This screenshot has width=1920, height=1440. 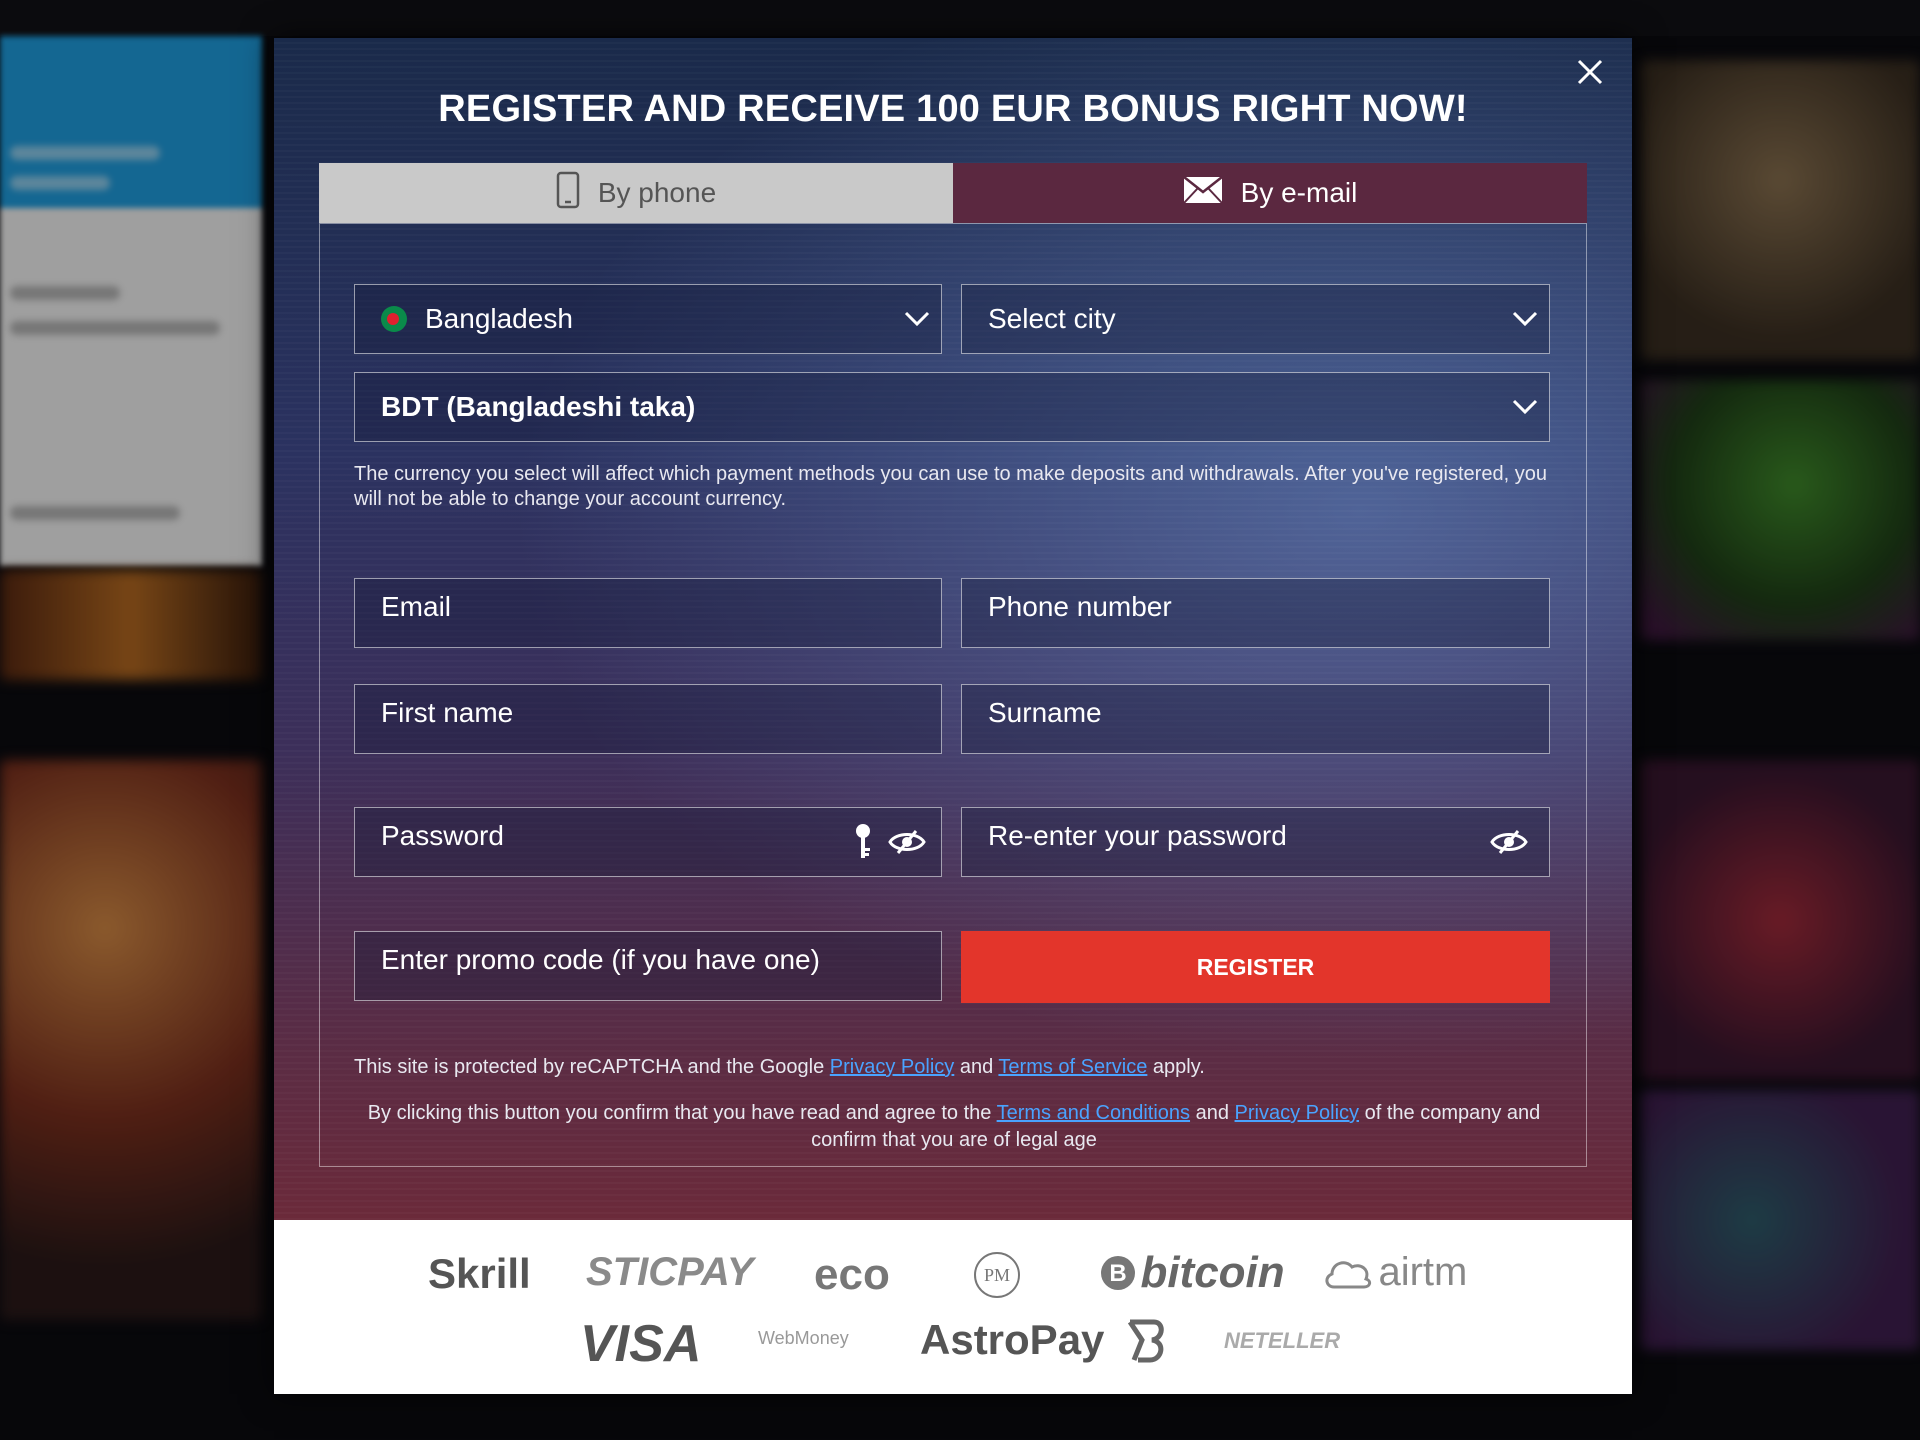 I want to click on email-field: Email, so click(x=648, y=613).